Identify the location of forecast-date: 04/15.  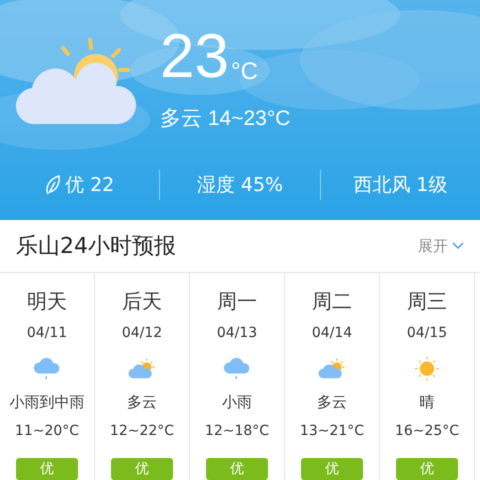
(427, 333).